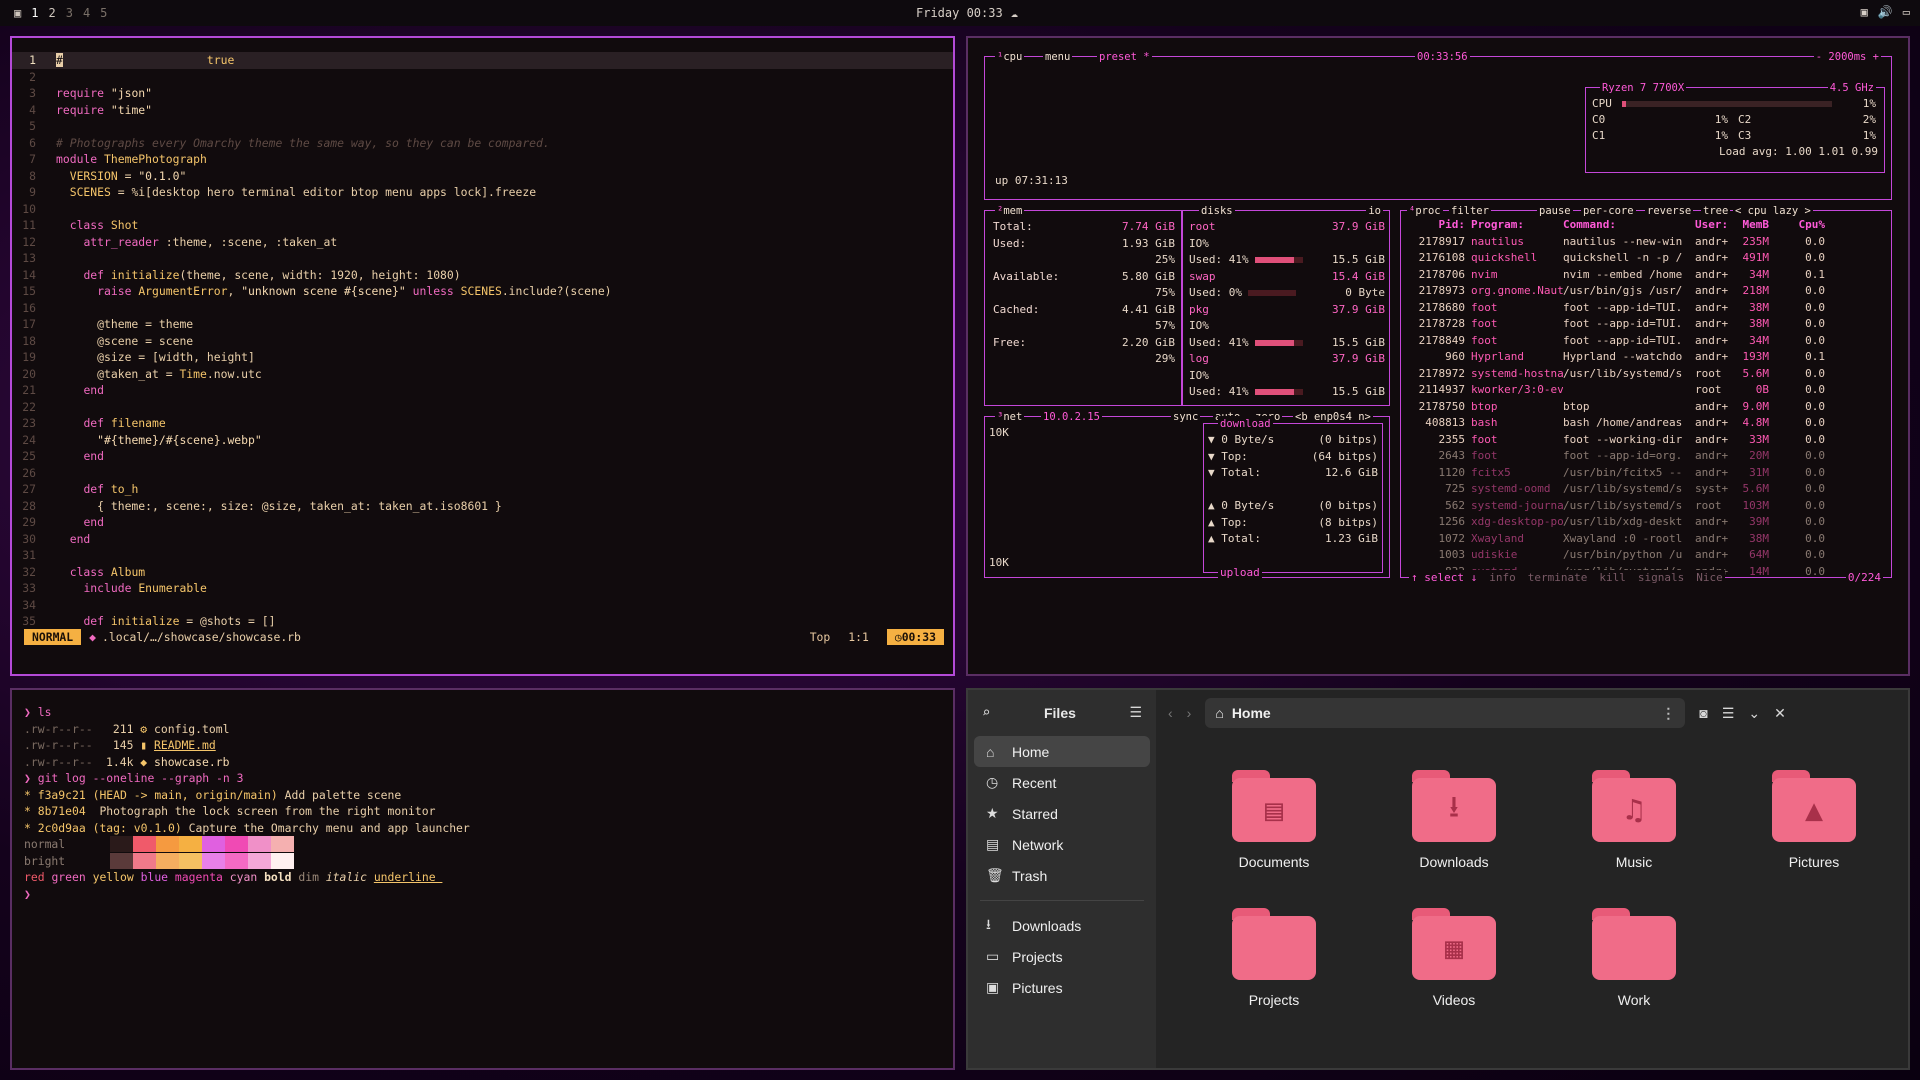 This screenshot has width=1920, height=1080. I want to click on sidebar-item-home: ⌂ Home, so click(1062, 751).